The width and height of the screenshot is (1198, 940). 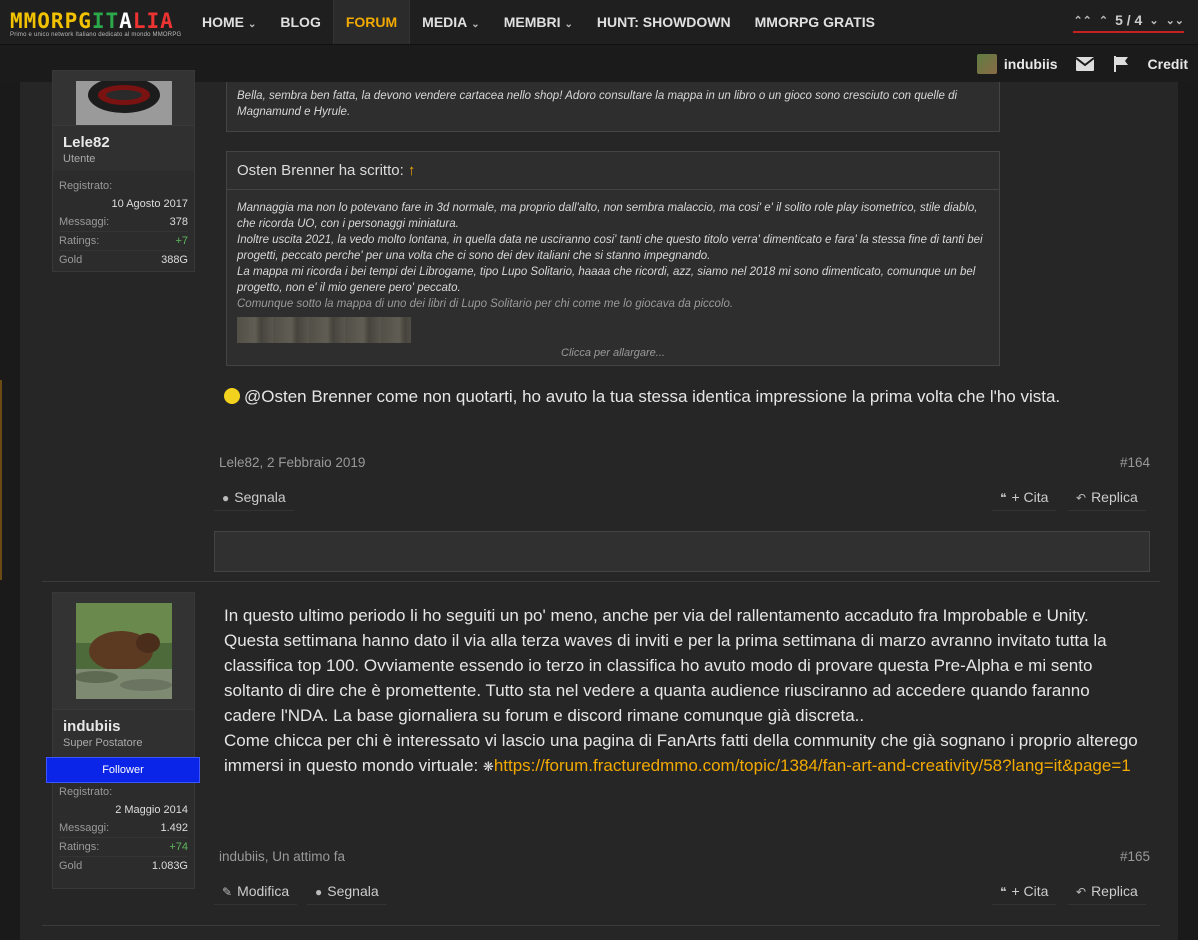 I want to click on stat-gold: Gold 1.083G, so click(x=123, y=866).